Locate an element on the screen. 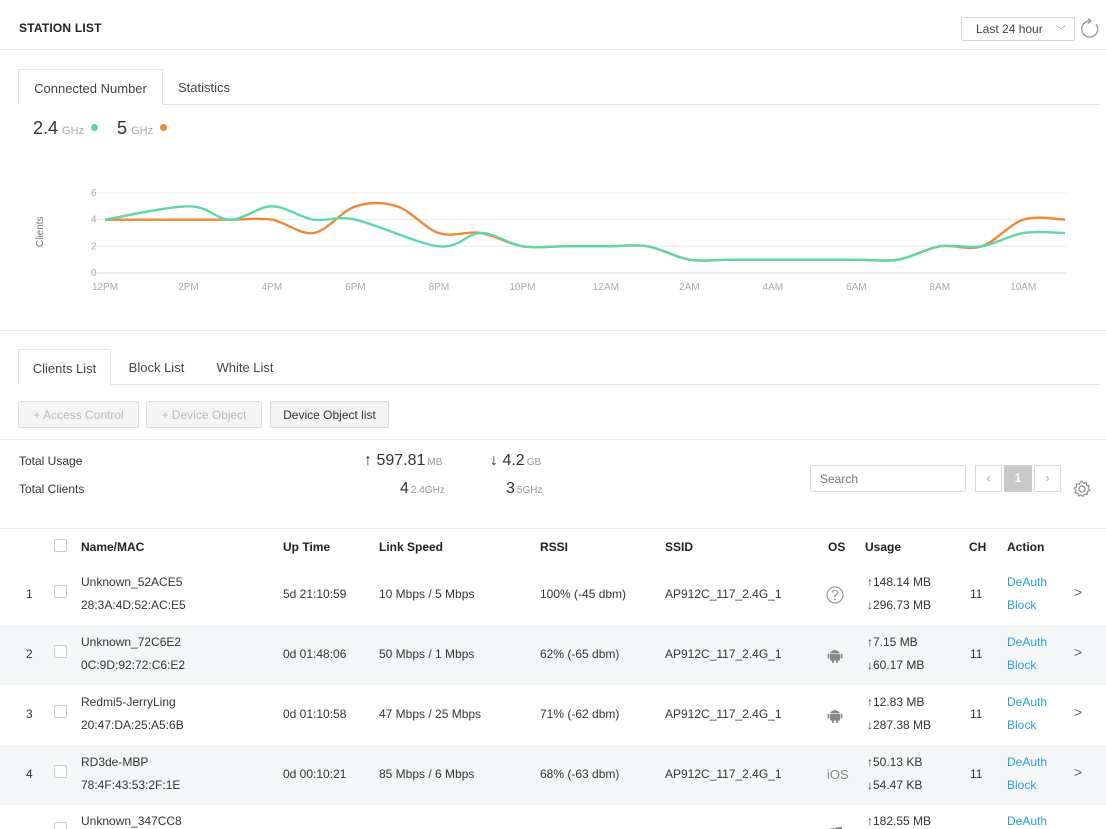  access-control-button: + Access Control is located at coordinates (78, 414).